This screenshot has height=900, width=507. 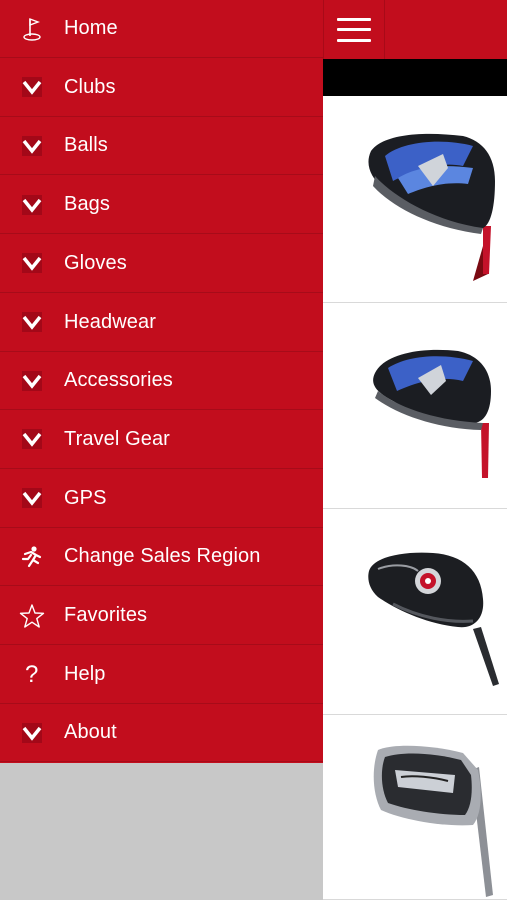 I want to click on menu-item-label: Favorites, so click(x=106, y=615).